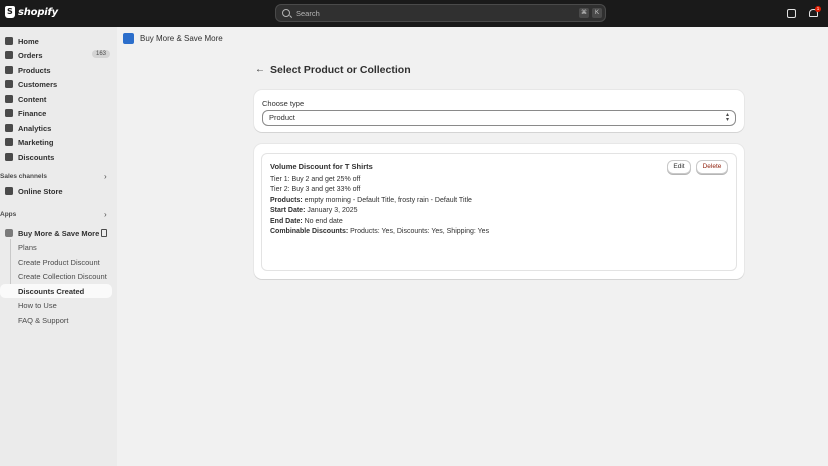 Image resolution: width=828 pixels, height=466 pixels. I want to click on sidebar-subitem-faq-support: FAQ & Support, so click(56, 320).